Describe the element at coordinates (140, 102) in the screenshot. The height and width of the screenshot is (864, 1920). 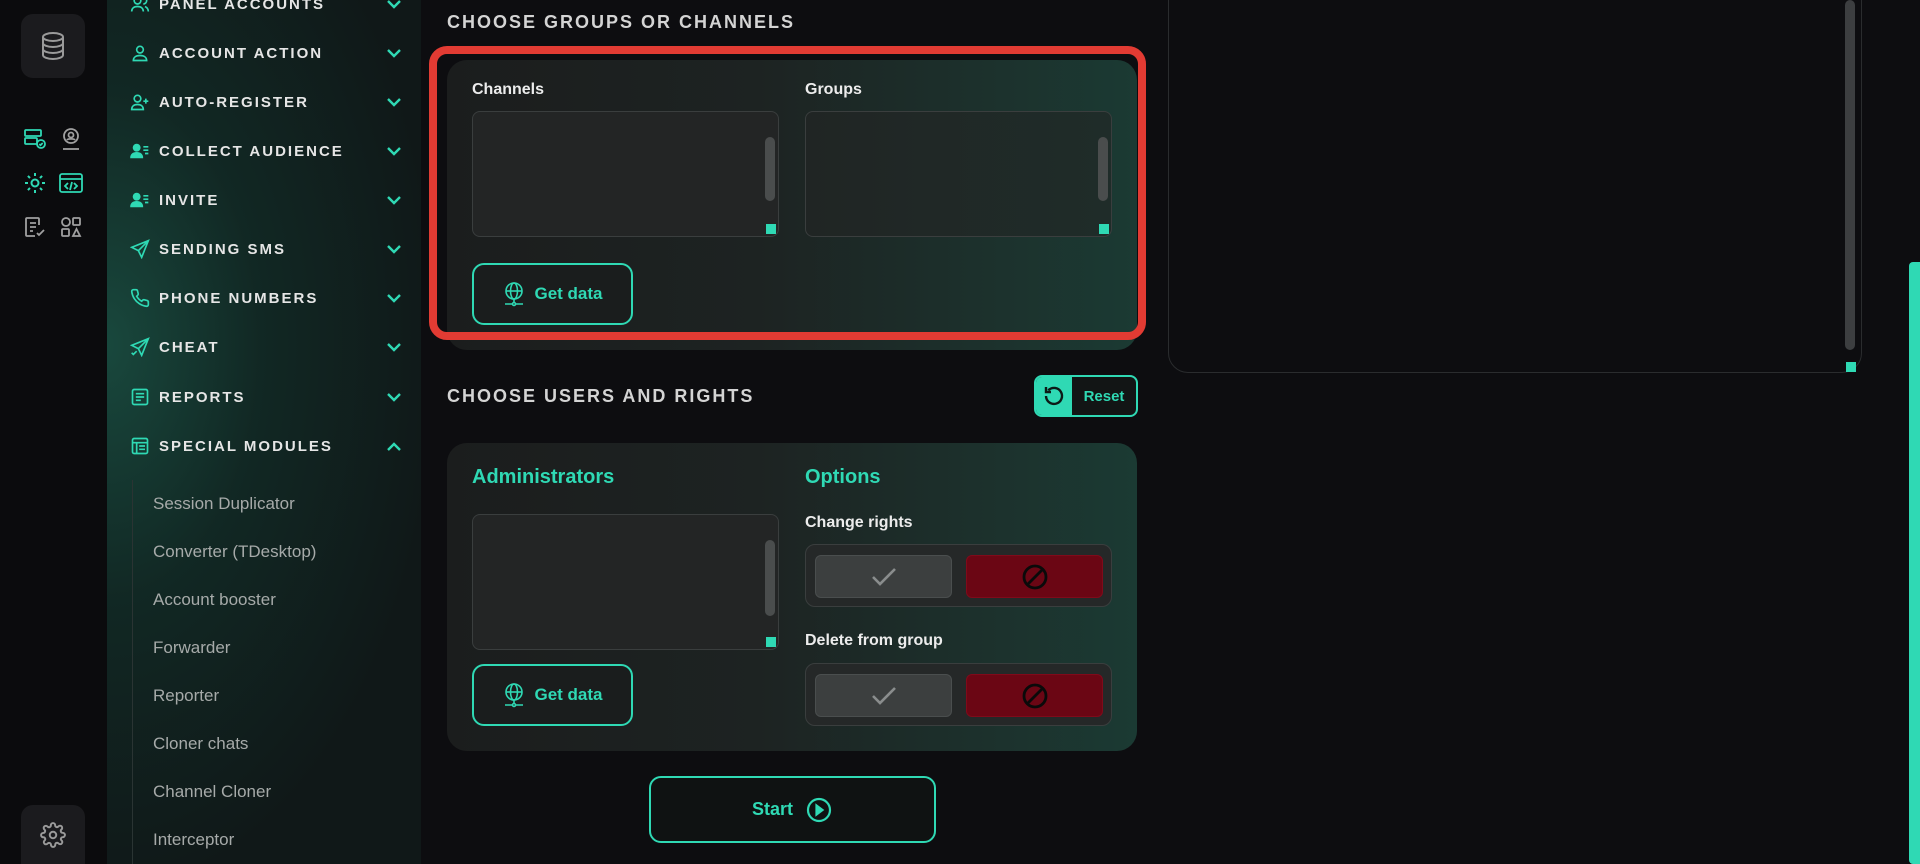
I see `user-plus-icon` at that location.